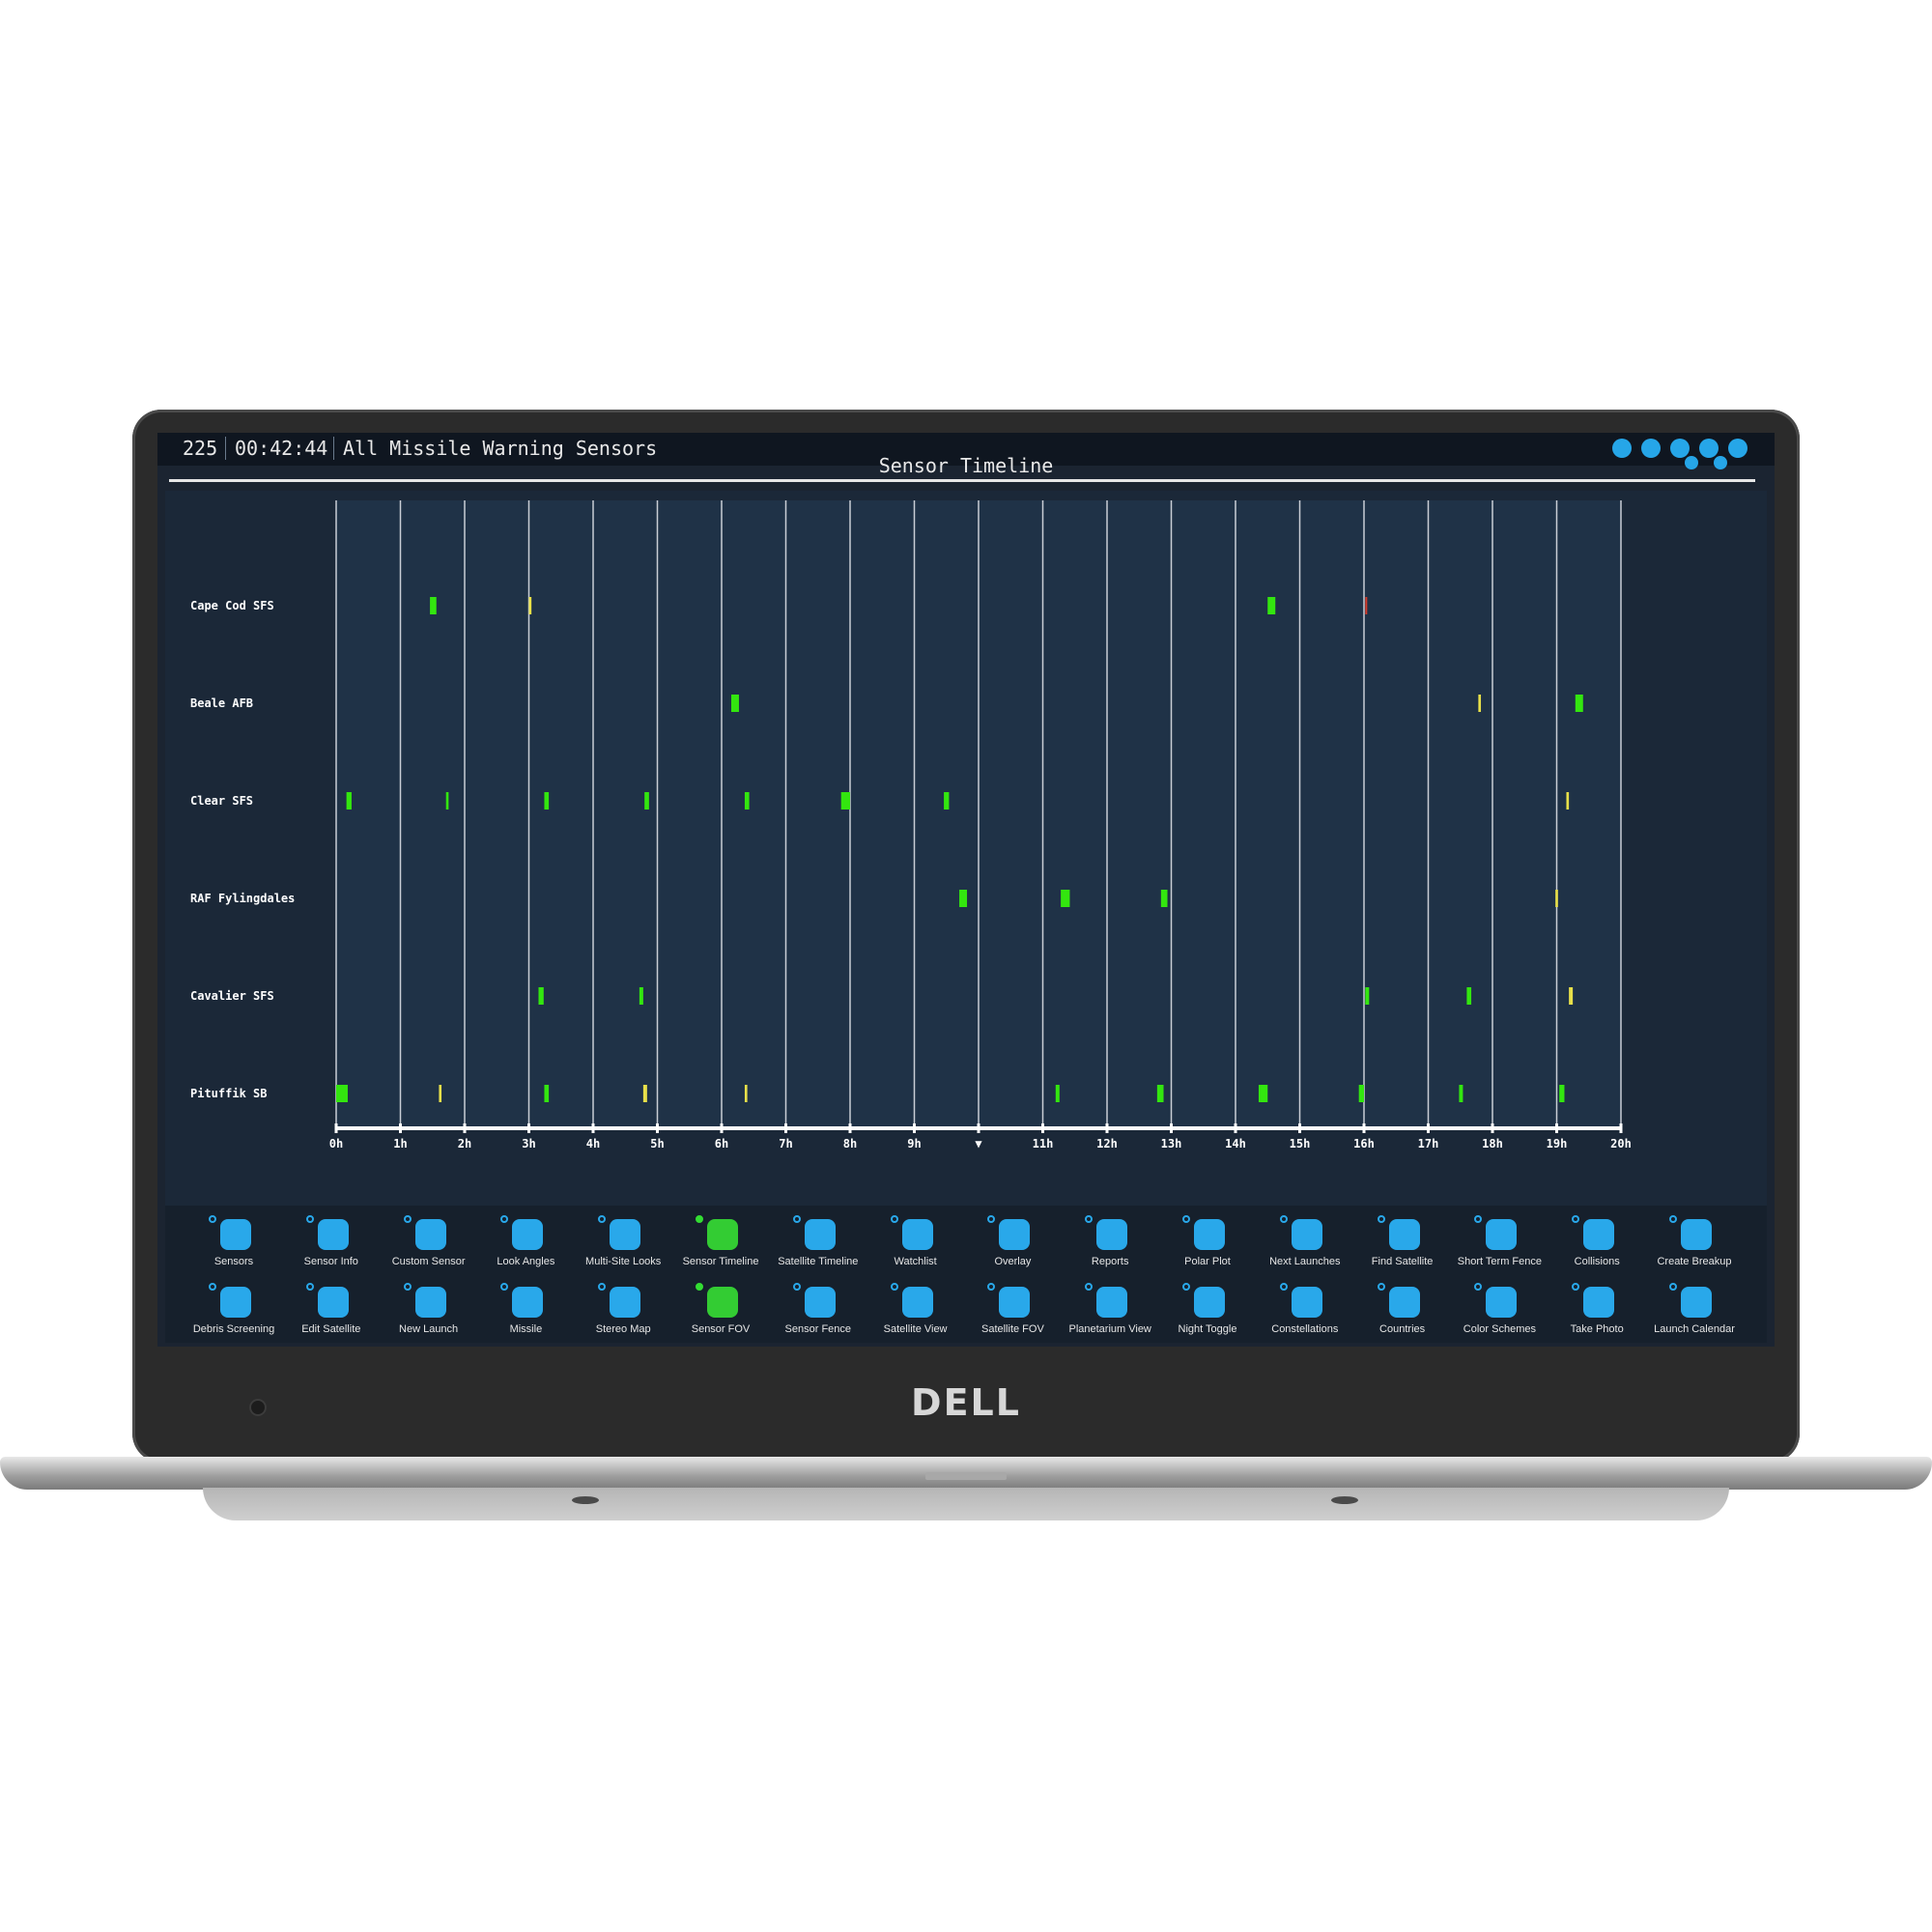  What do you see at coordinates (1305, 1311) in the screenshot?
I see `menu-button-constellations: Constellations` at bounding box center [1305, 1311].